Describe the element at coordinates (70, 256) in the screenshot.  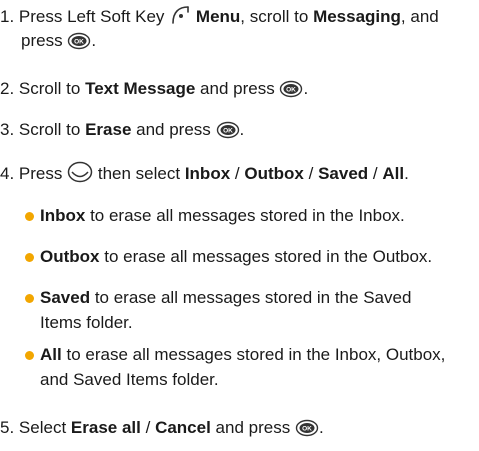
I see `bullet-term: Outbox` at that location.